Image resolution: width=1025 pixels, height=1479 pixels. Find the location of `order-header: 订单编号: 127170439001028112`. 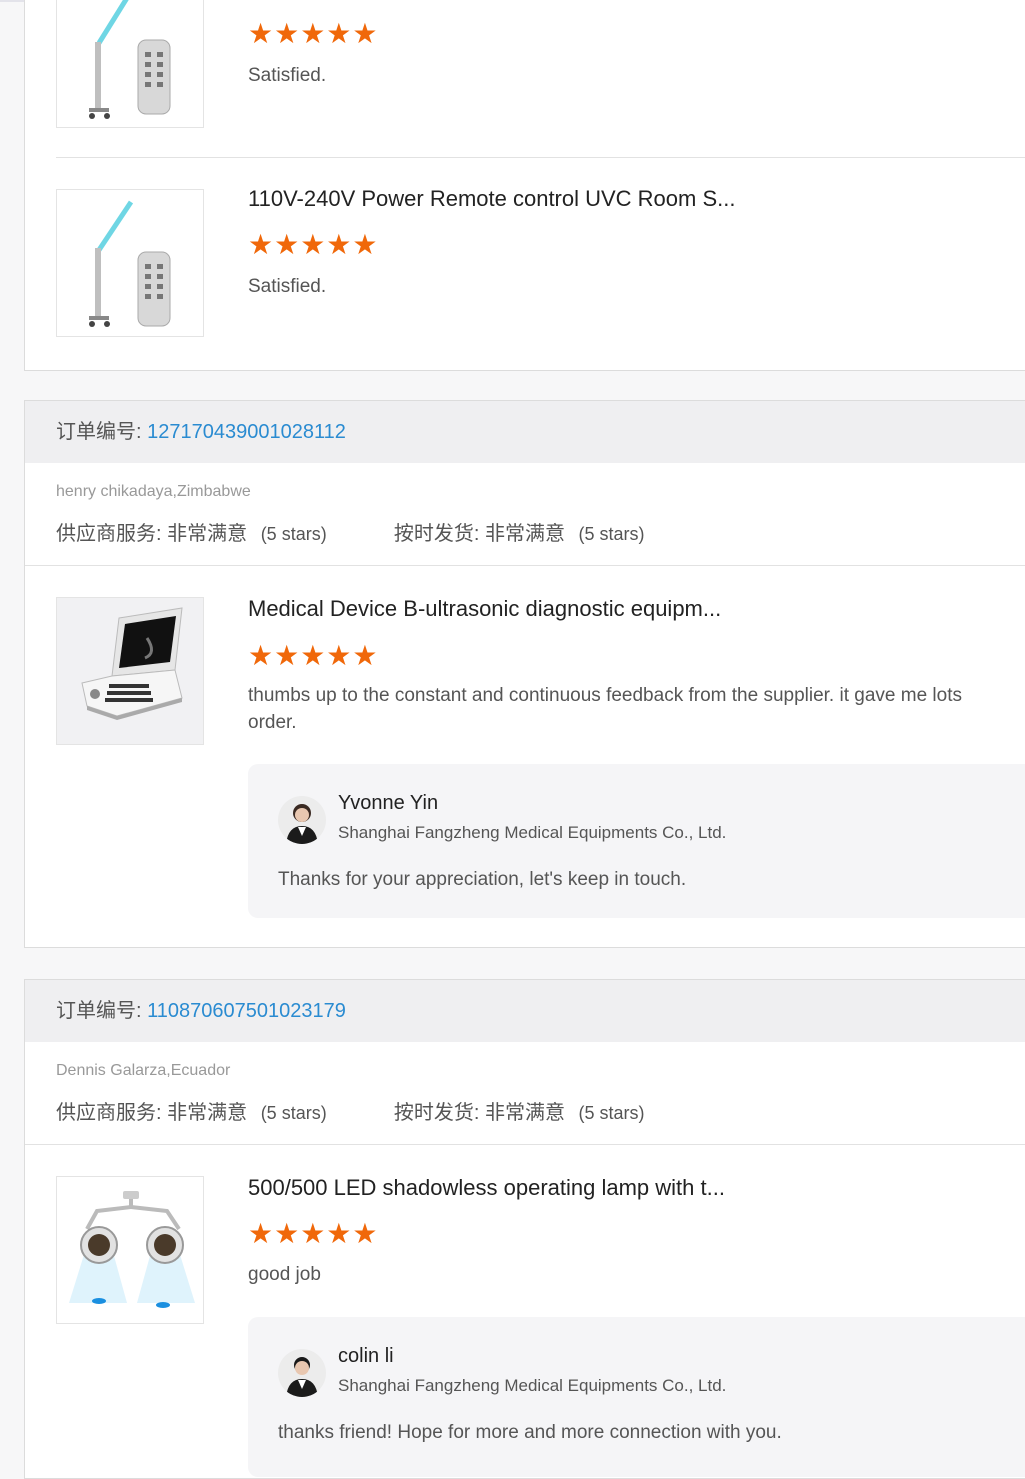

order-header: 订单编号: 127170439001028112 is located at coordinates (525, 432).